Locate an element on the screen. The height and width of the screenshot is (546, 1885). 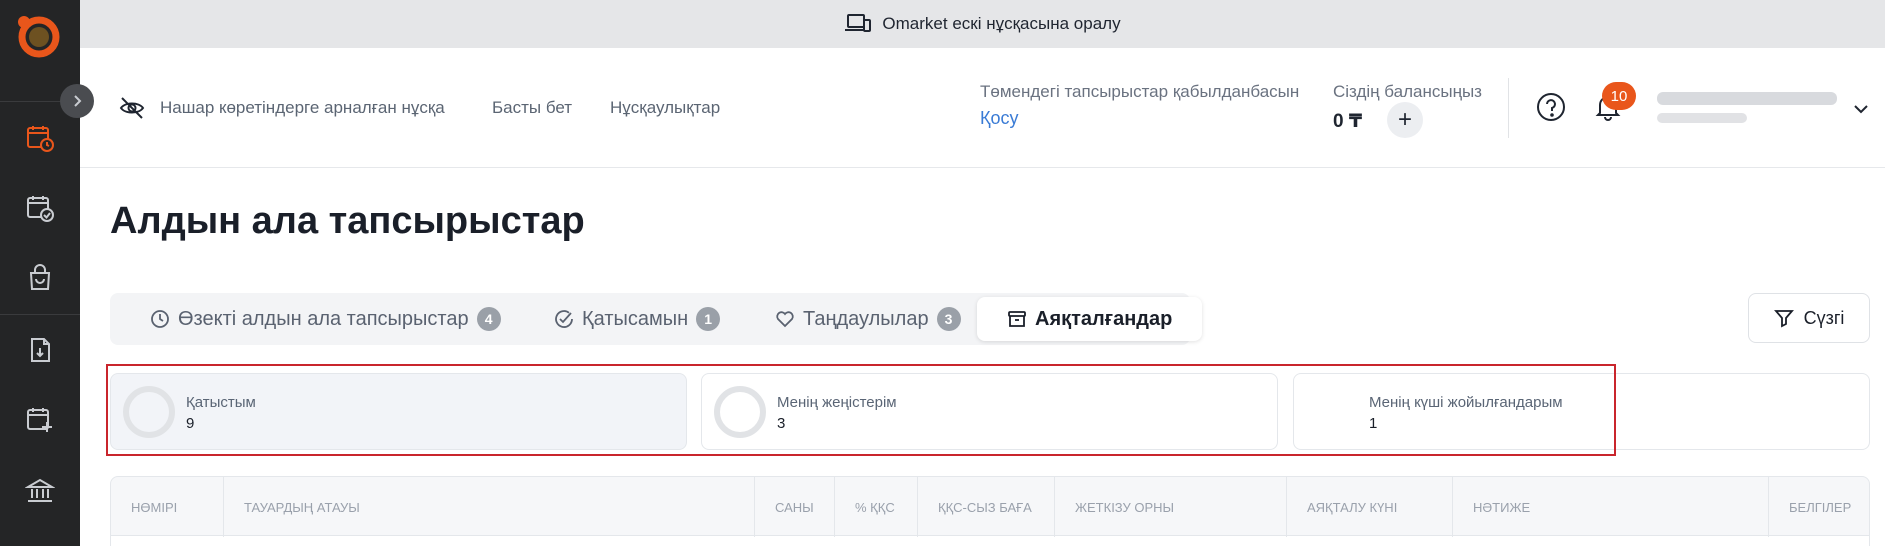
tab-count-badge: 1 is located at coordinates (708, 319).